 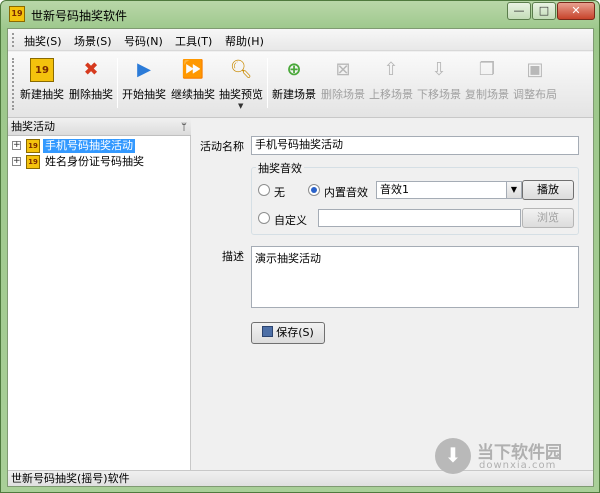 I want to click on menu-bar: 抽奖(S) 场景(S) 号码(N) 工具(T) 帮助(H), so click(x=300, y=40).